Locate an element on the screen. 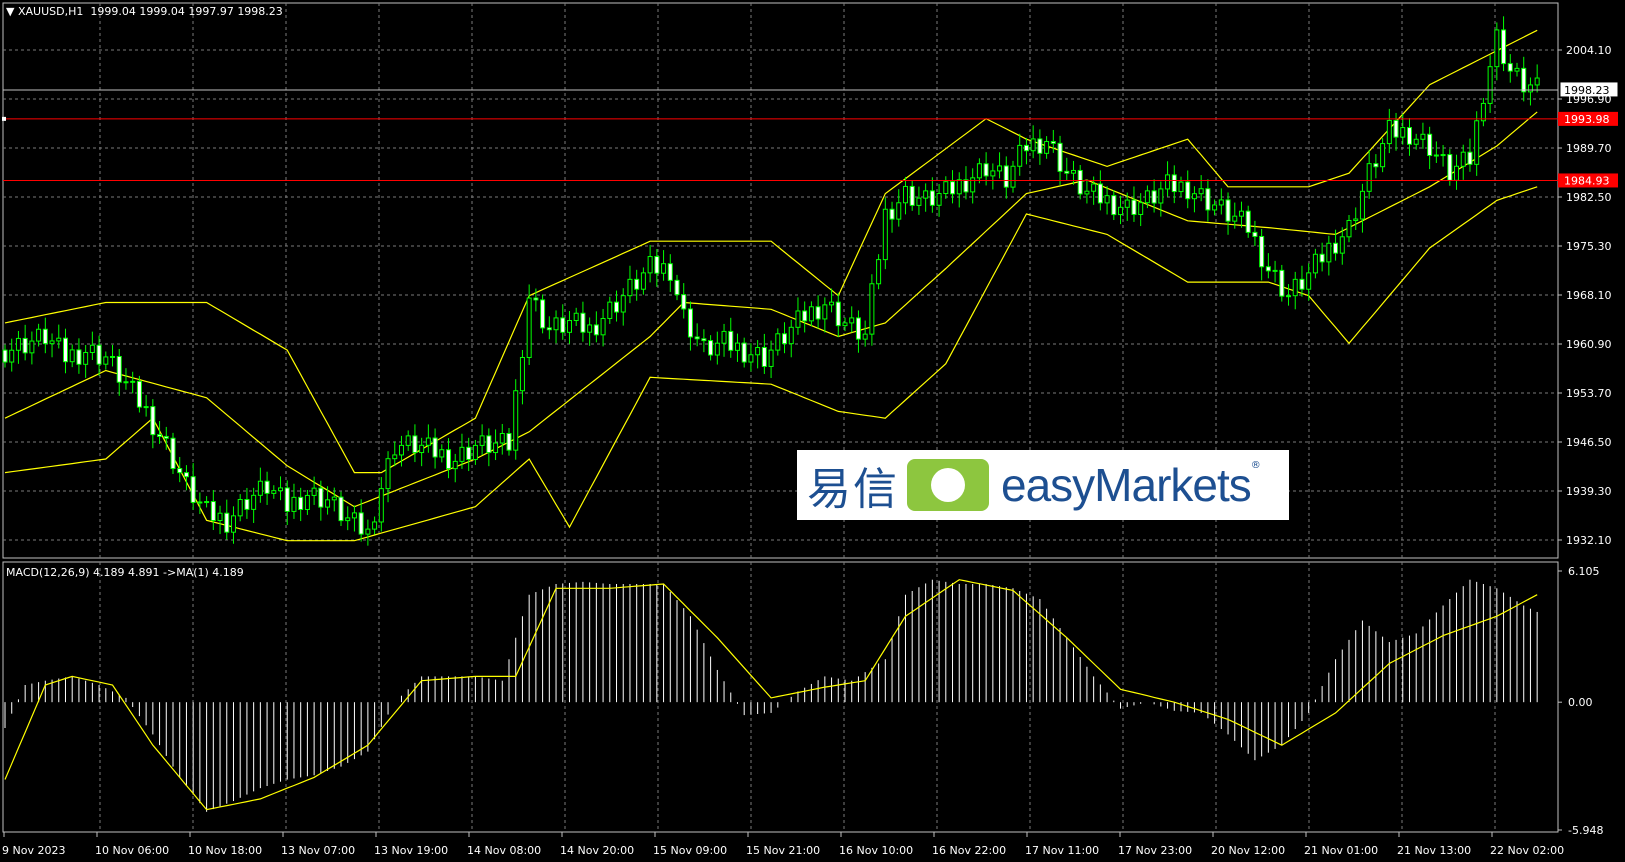 This screenshot has width=1625, height=862. time-label: 21 Nov 13:00 is located at coordinates (1434, 850).